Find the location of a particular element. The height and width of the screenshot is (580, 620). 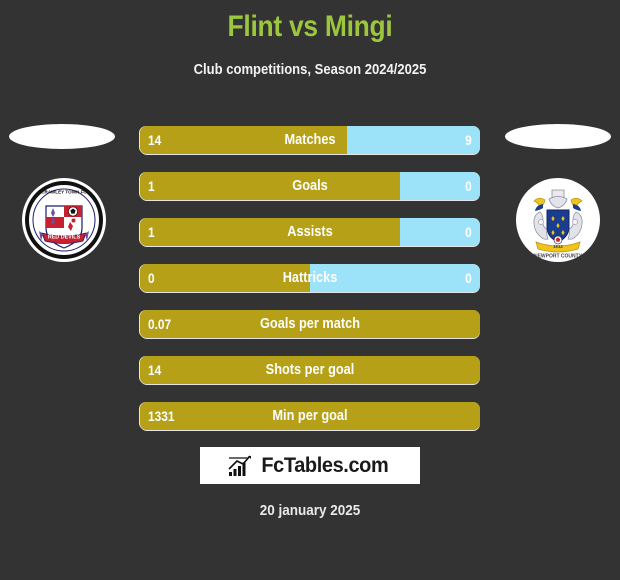

home-value: 0 is located at coordinates (151, 278).